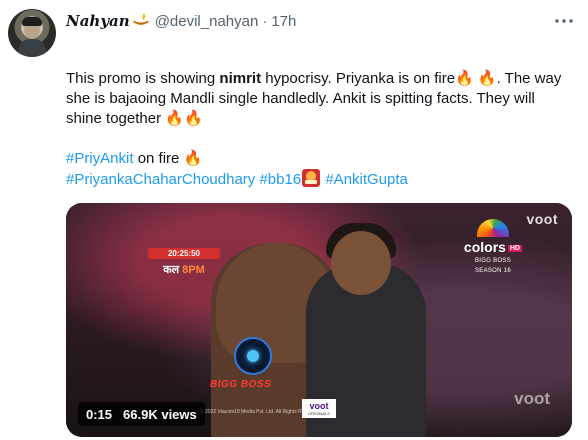 This screenshot has width=588, height=440. Describe the element at coordinates (564, 21) in the screenshot. I see `more-options-icon` at that location.